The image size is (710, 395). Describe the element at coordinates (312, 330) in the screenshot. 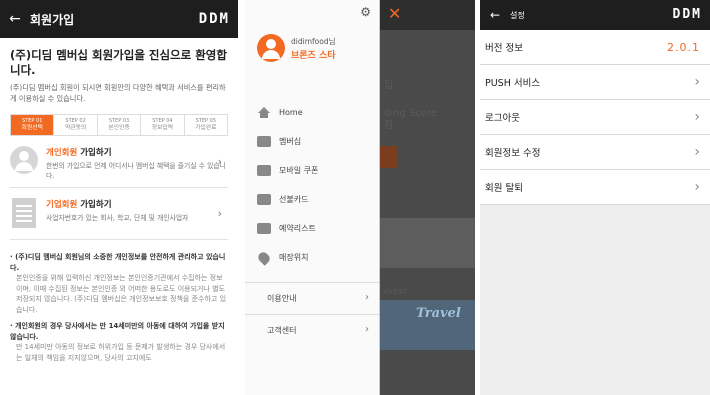

I see `menu-item-customer-center: 고객센터 ›` at that location.